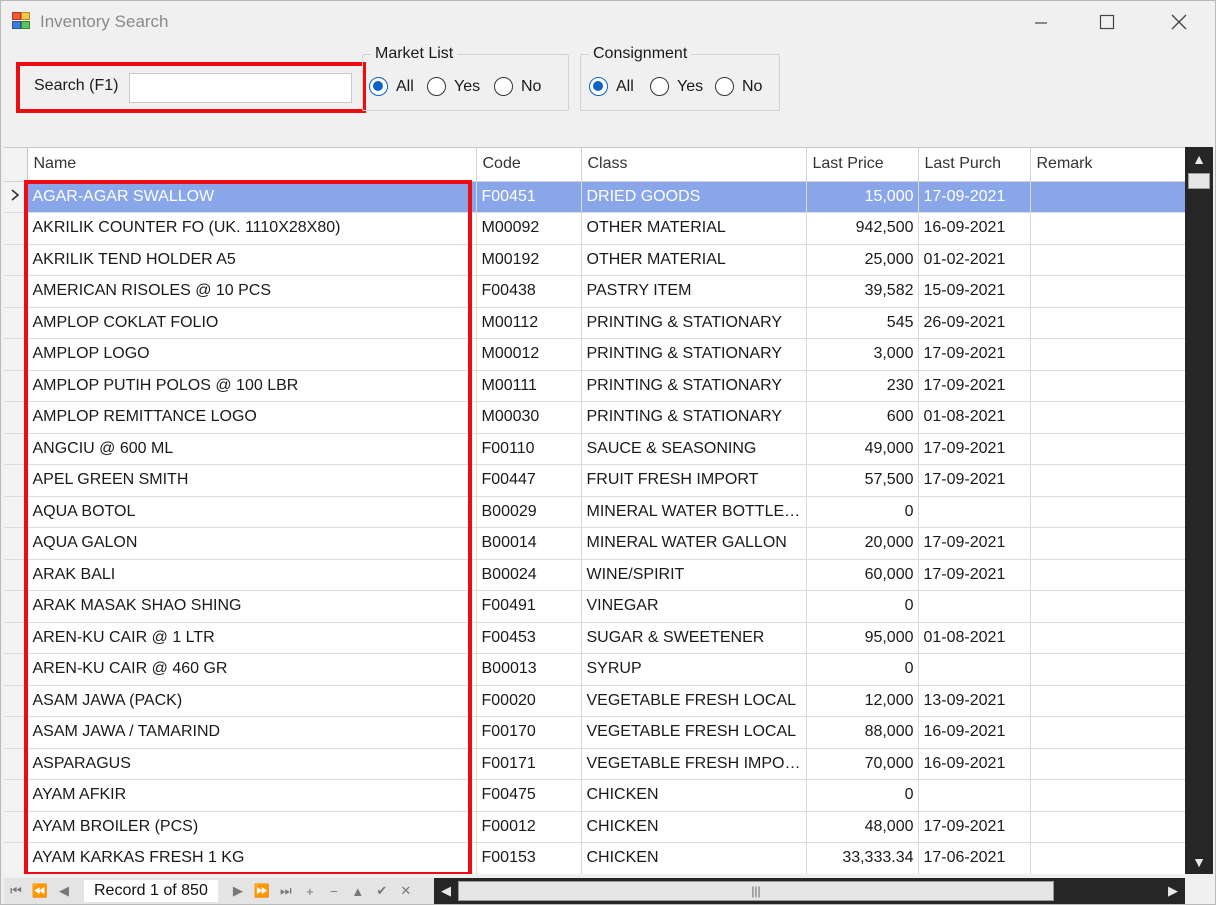  Describe the element at coordinates (611, 86) in the screenshot. I see `consignment-all-radio: All` at that location.